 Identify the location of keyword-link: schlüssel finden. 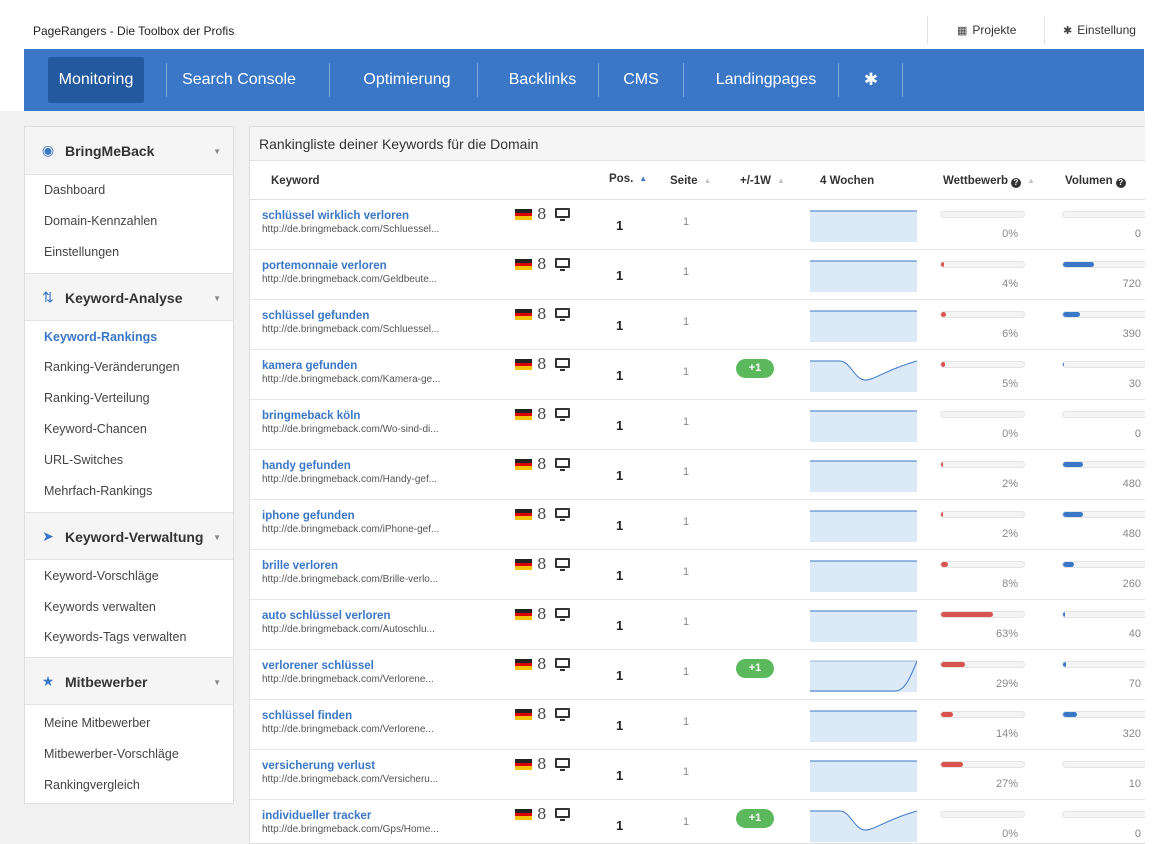
(307, 716).